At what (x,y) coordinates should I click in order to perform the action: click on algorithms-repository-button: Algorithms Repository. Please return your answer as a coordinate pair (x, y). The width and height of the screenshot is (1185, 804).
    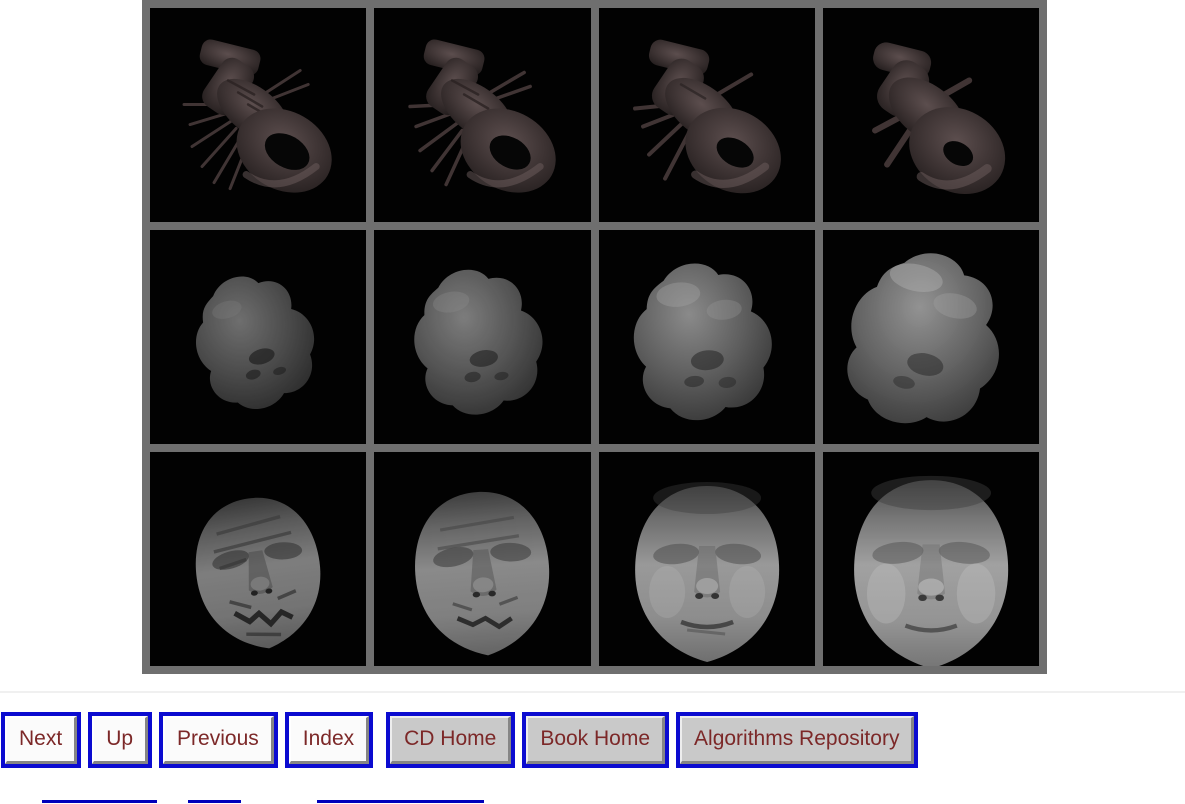
    Looking at the image, I should click on (797, 740).